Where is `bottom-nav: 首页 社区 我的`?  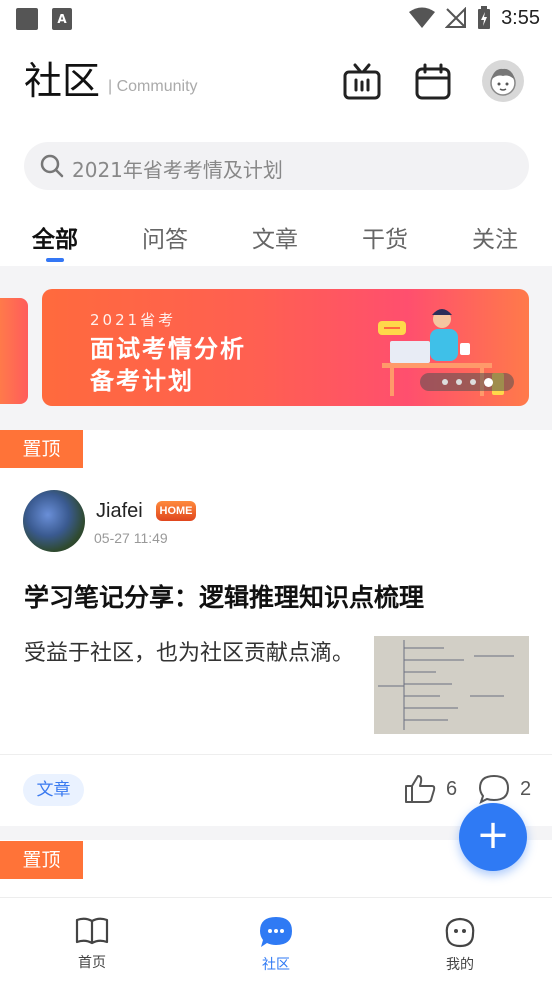
bottom-nav: 首页 社区 我的 is located at coordinates (276, 940).